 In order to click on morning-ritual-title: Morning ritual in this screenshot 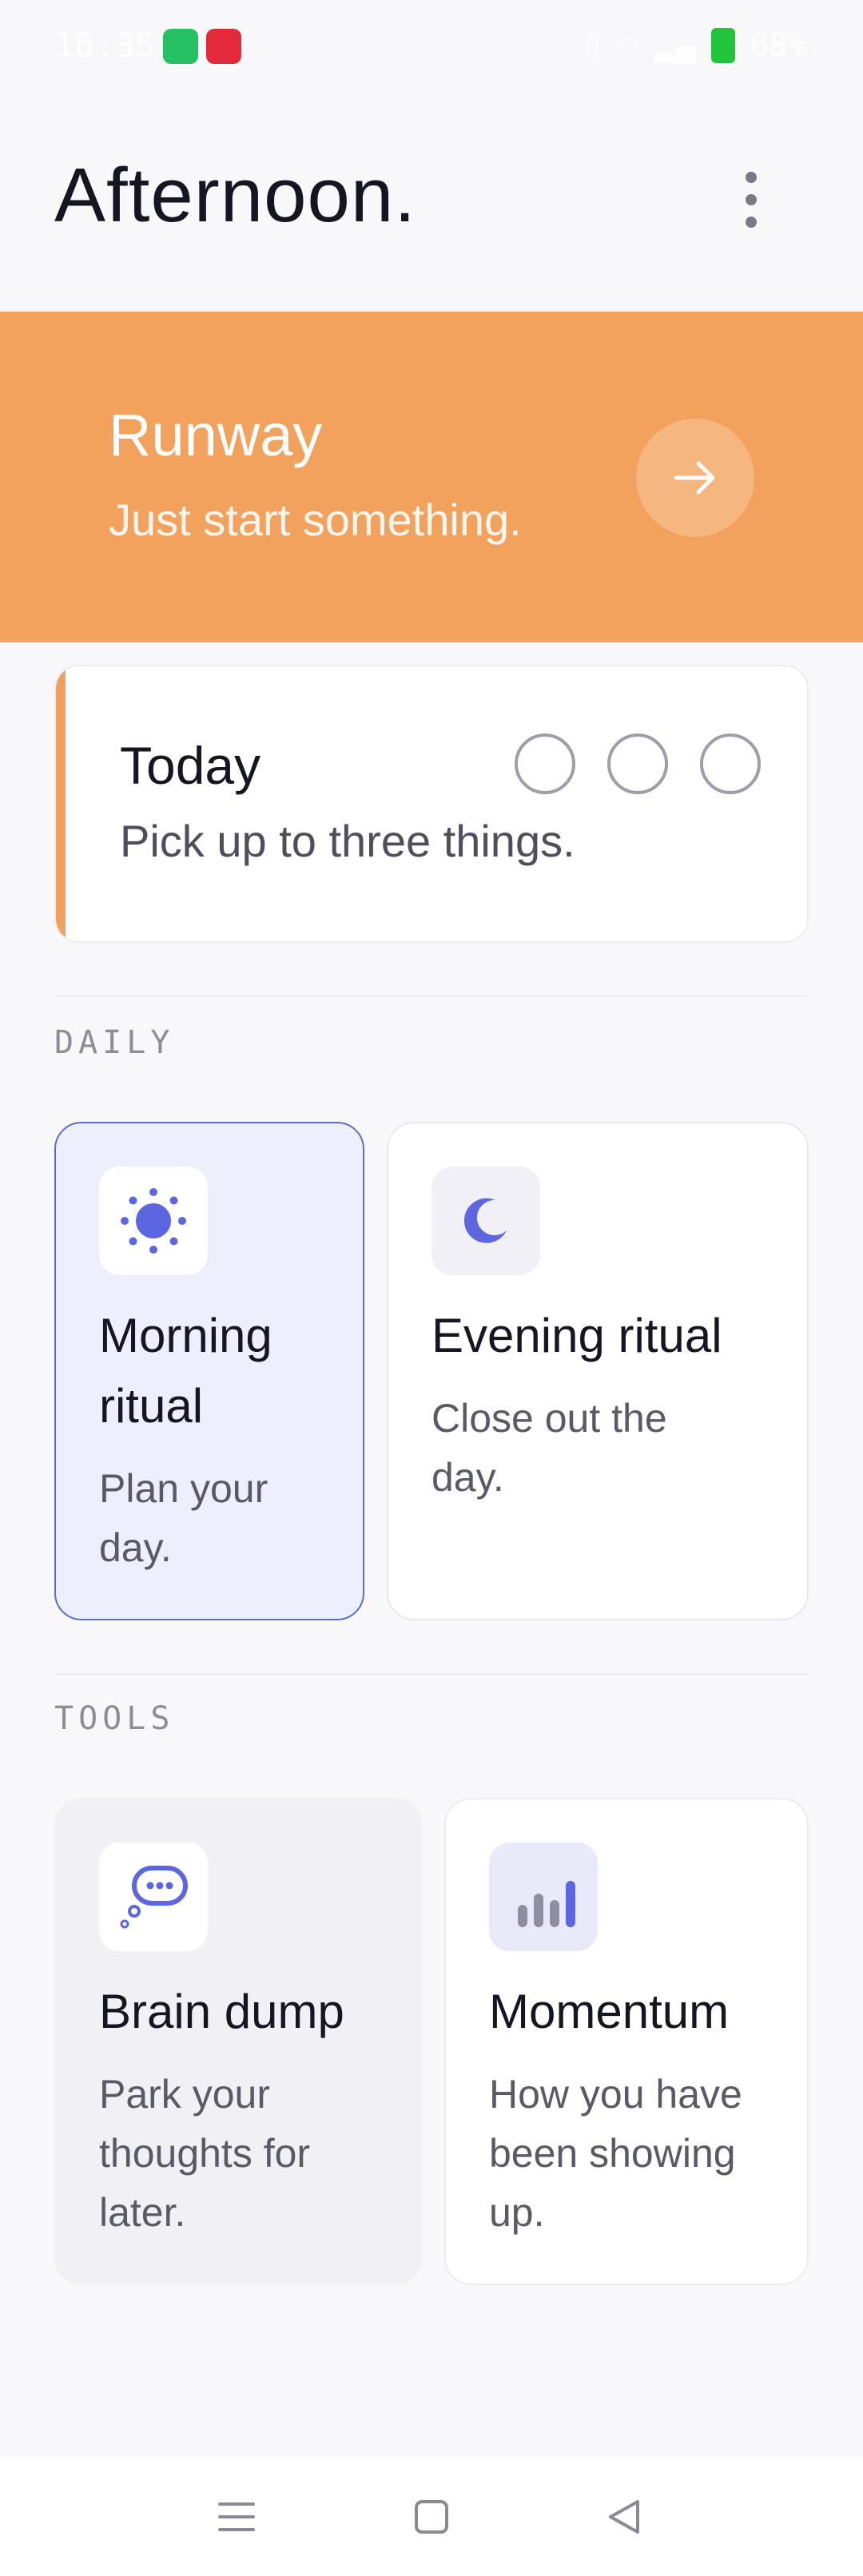, I will do `click(185, 1371)`.